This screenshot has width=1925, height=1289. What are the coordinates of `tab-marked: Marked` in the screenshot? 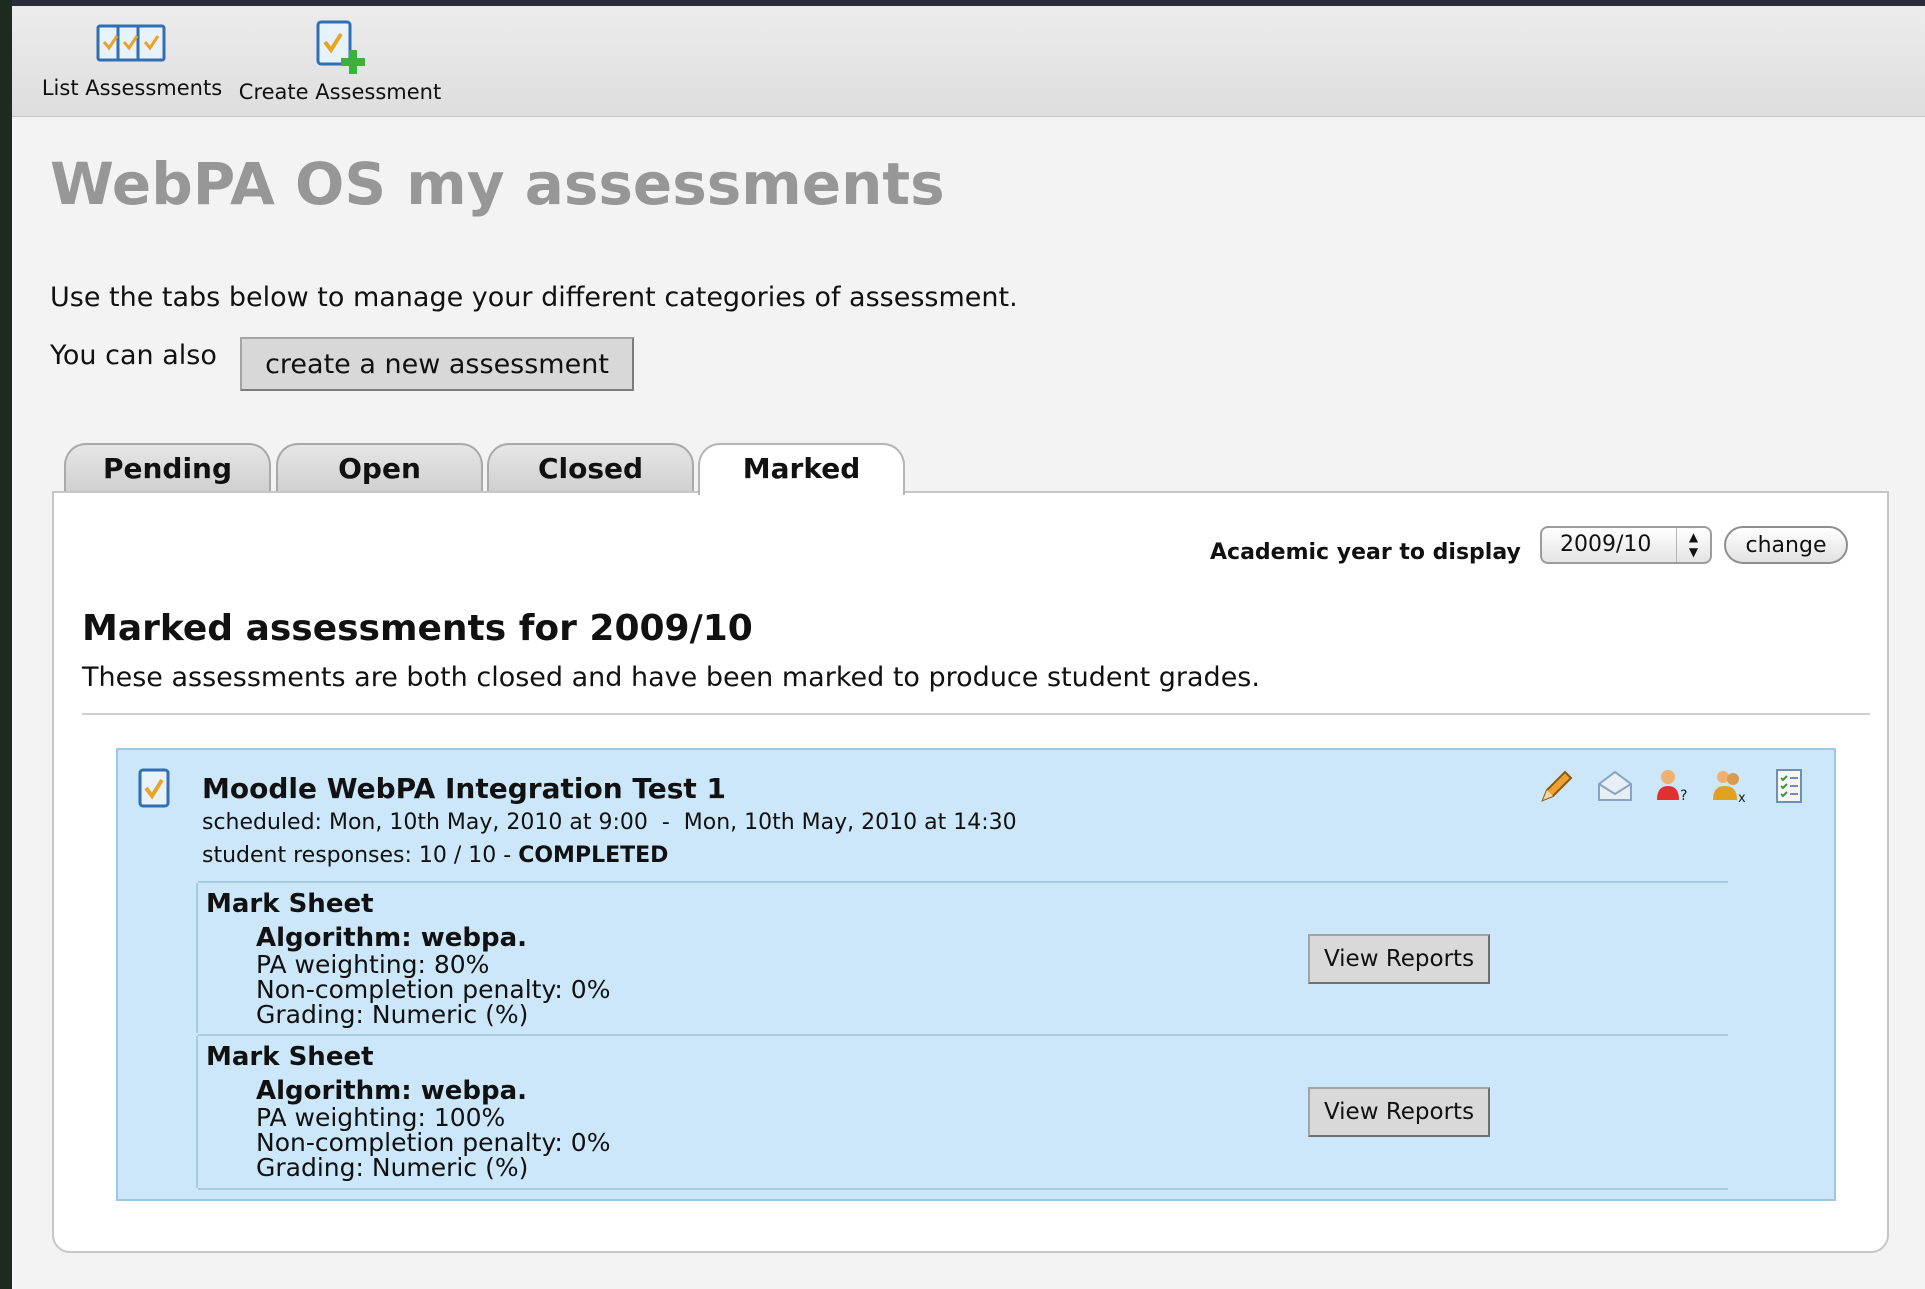 It's located at (801, 469).